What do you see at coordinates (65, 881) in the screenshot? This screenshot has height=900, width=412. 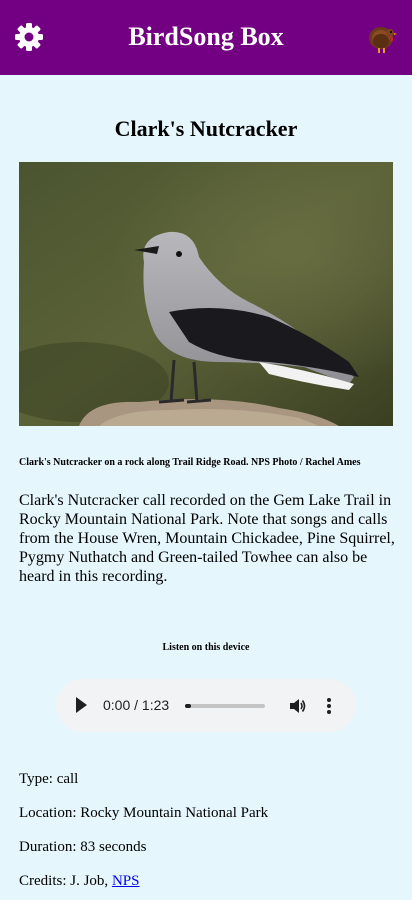 I see `credits-text: Credits: J. Job,` at bounding box center [65, 881].